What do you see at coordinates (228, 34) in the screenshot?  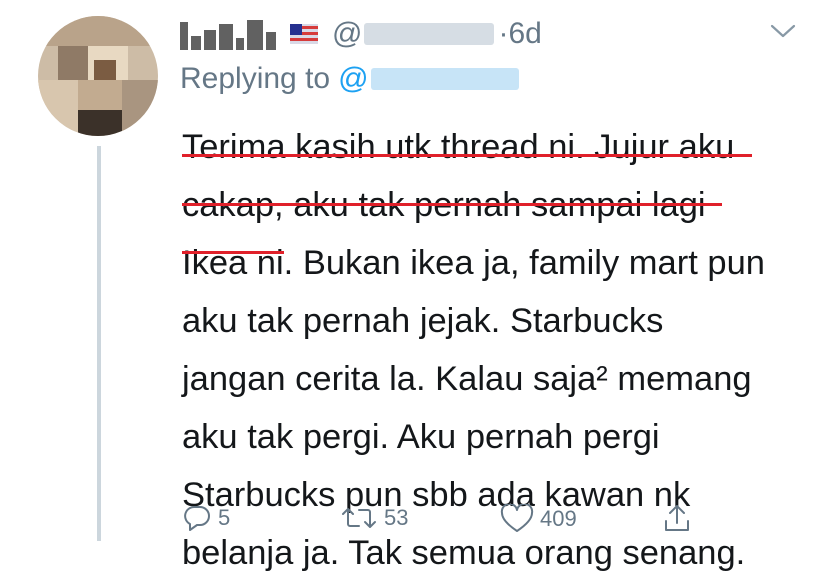 I see `display-name-blurred` at bounding box center [228, 34].